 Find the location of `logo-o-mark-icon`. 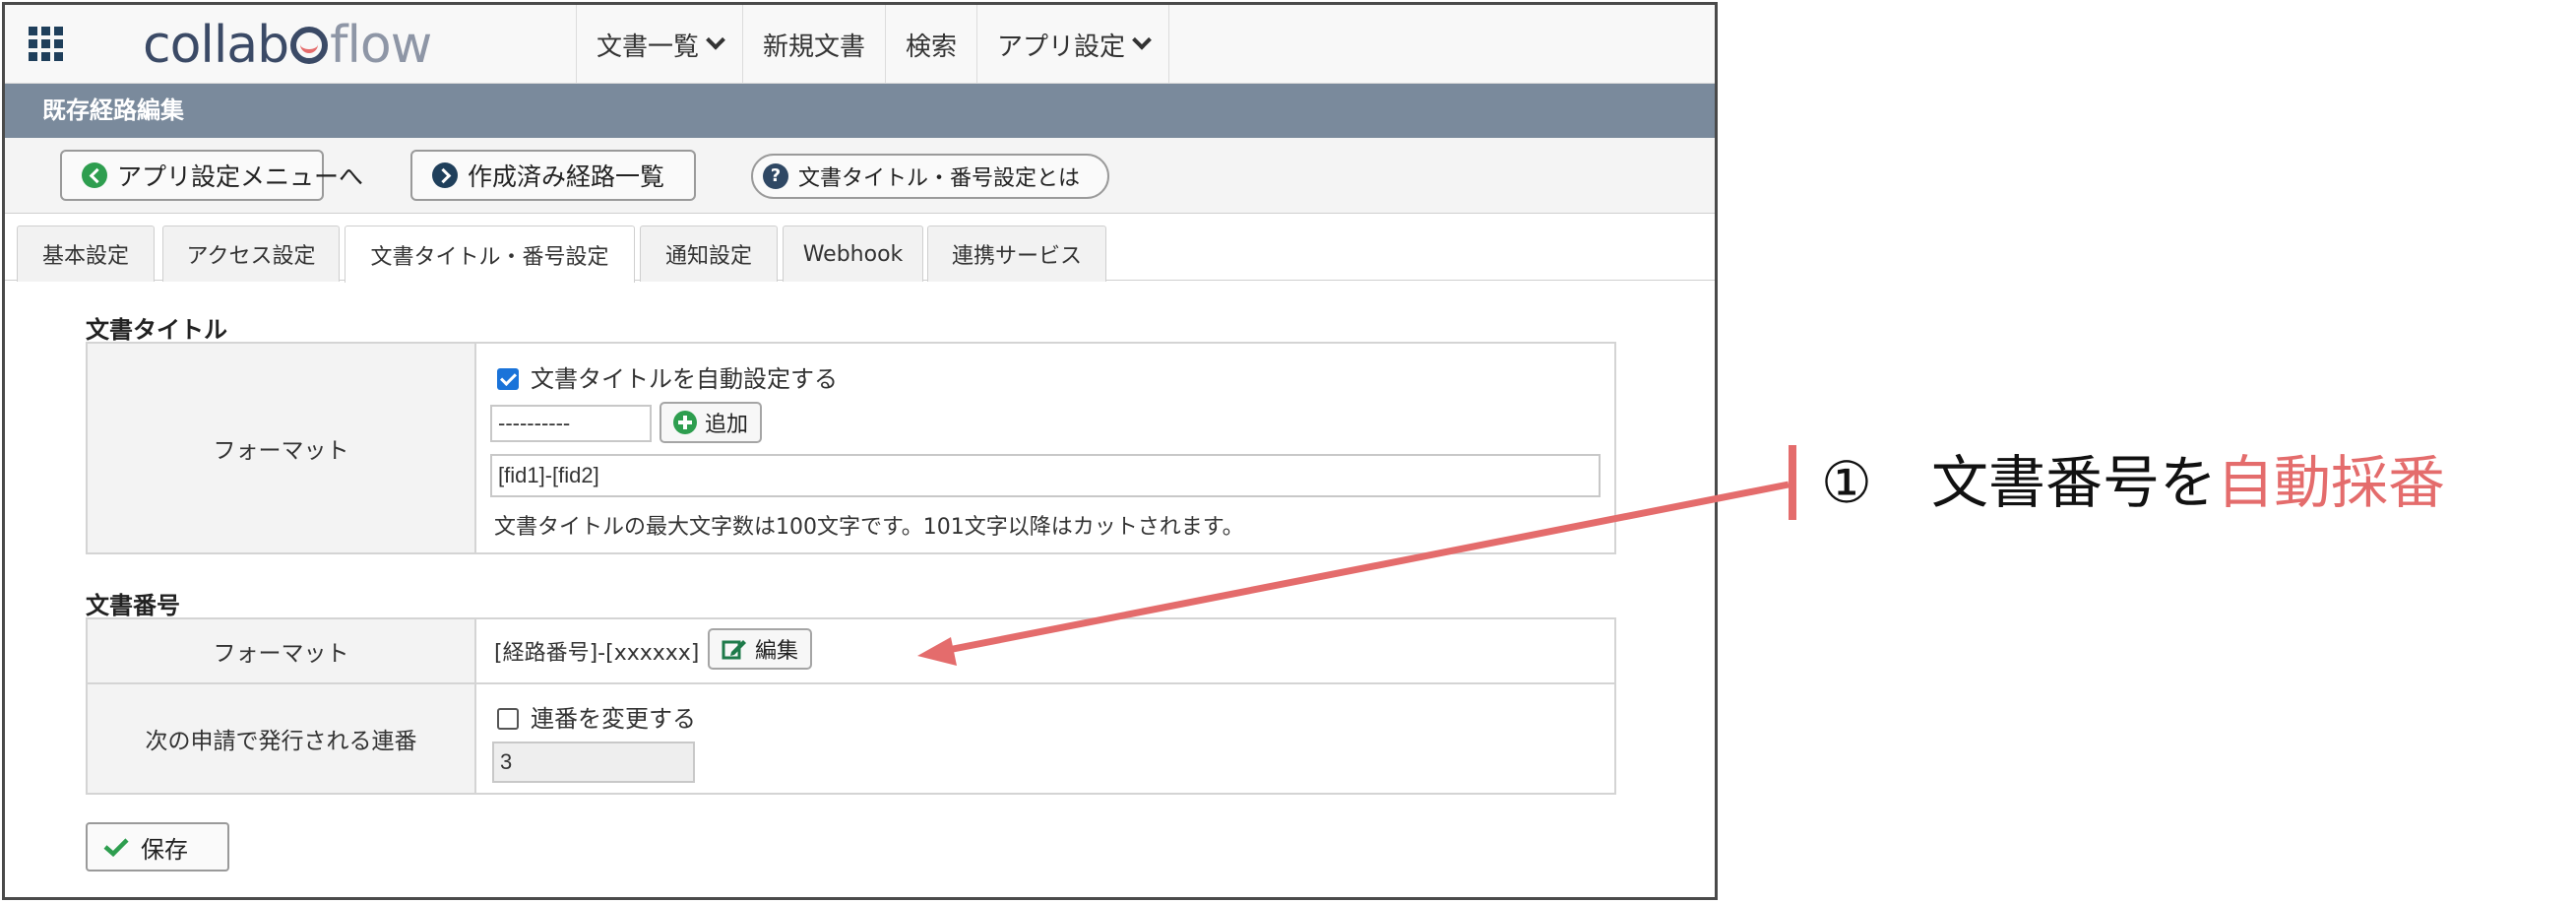

logo-o-mark-icon is located at coordinates (309, 45).